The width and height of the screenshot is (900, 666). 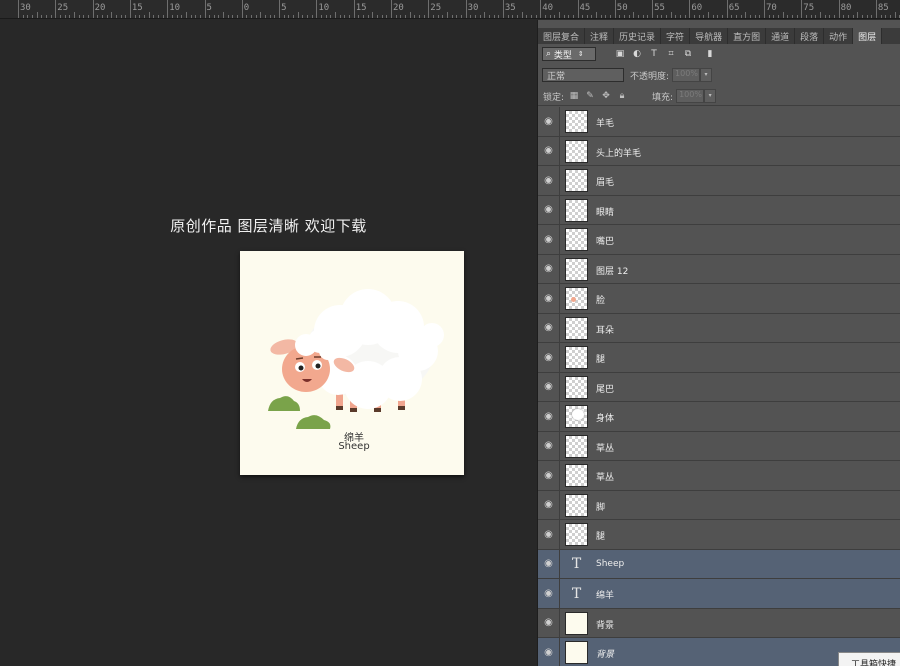 What do you see at coordinates (671, 54) in the screenshot?
I see `shape-filter-icon: ⌗` at bounding box center [671, 54].